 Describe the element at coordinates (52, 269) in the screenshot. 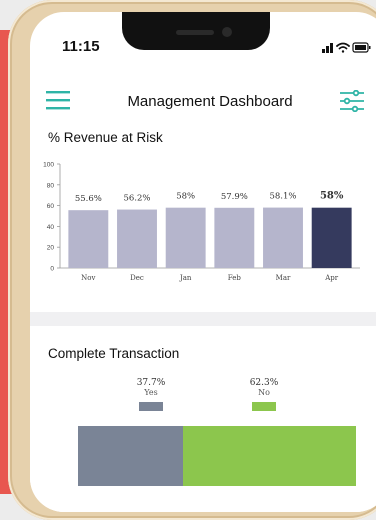

I see `y-tick-label: 0` at that location.